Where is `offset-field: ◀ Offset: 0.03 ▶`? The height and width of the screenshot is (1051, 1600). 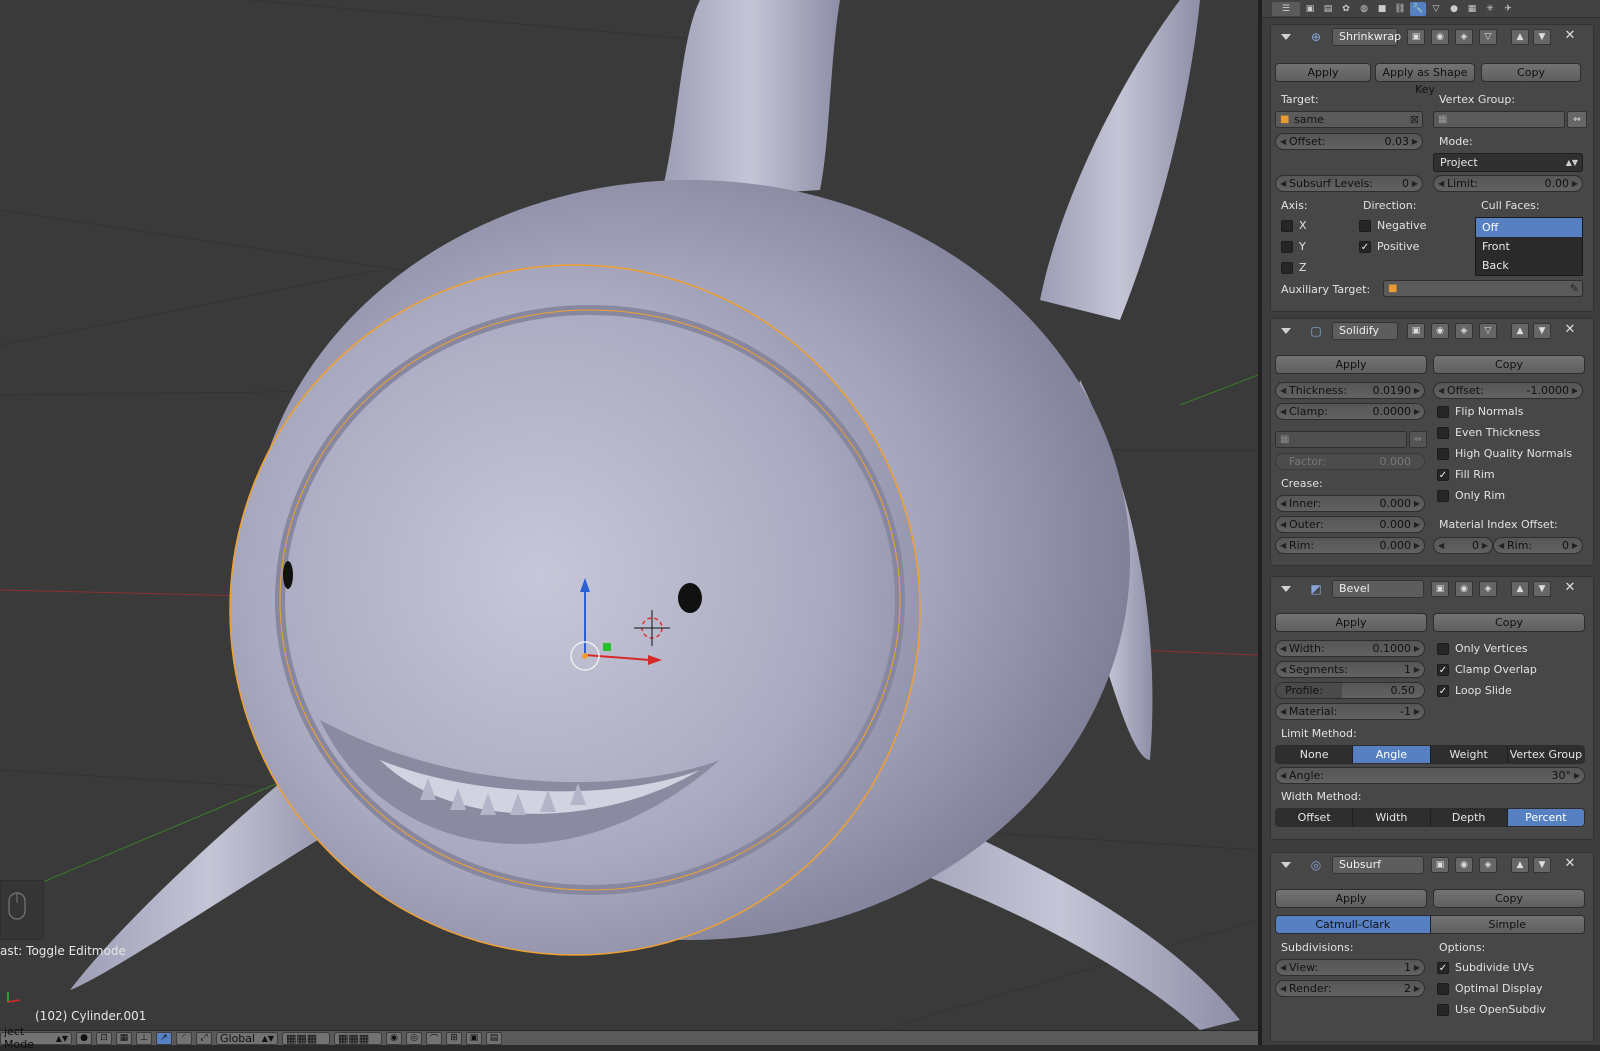
offset-field: ◀ Offset: 0.03 ▶ is located at coordinates (1349, 141).